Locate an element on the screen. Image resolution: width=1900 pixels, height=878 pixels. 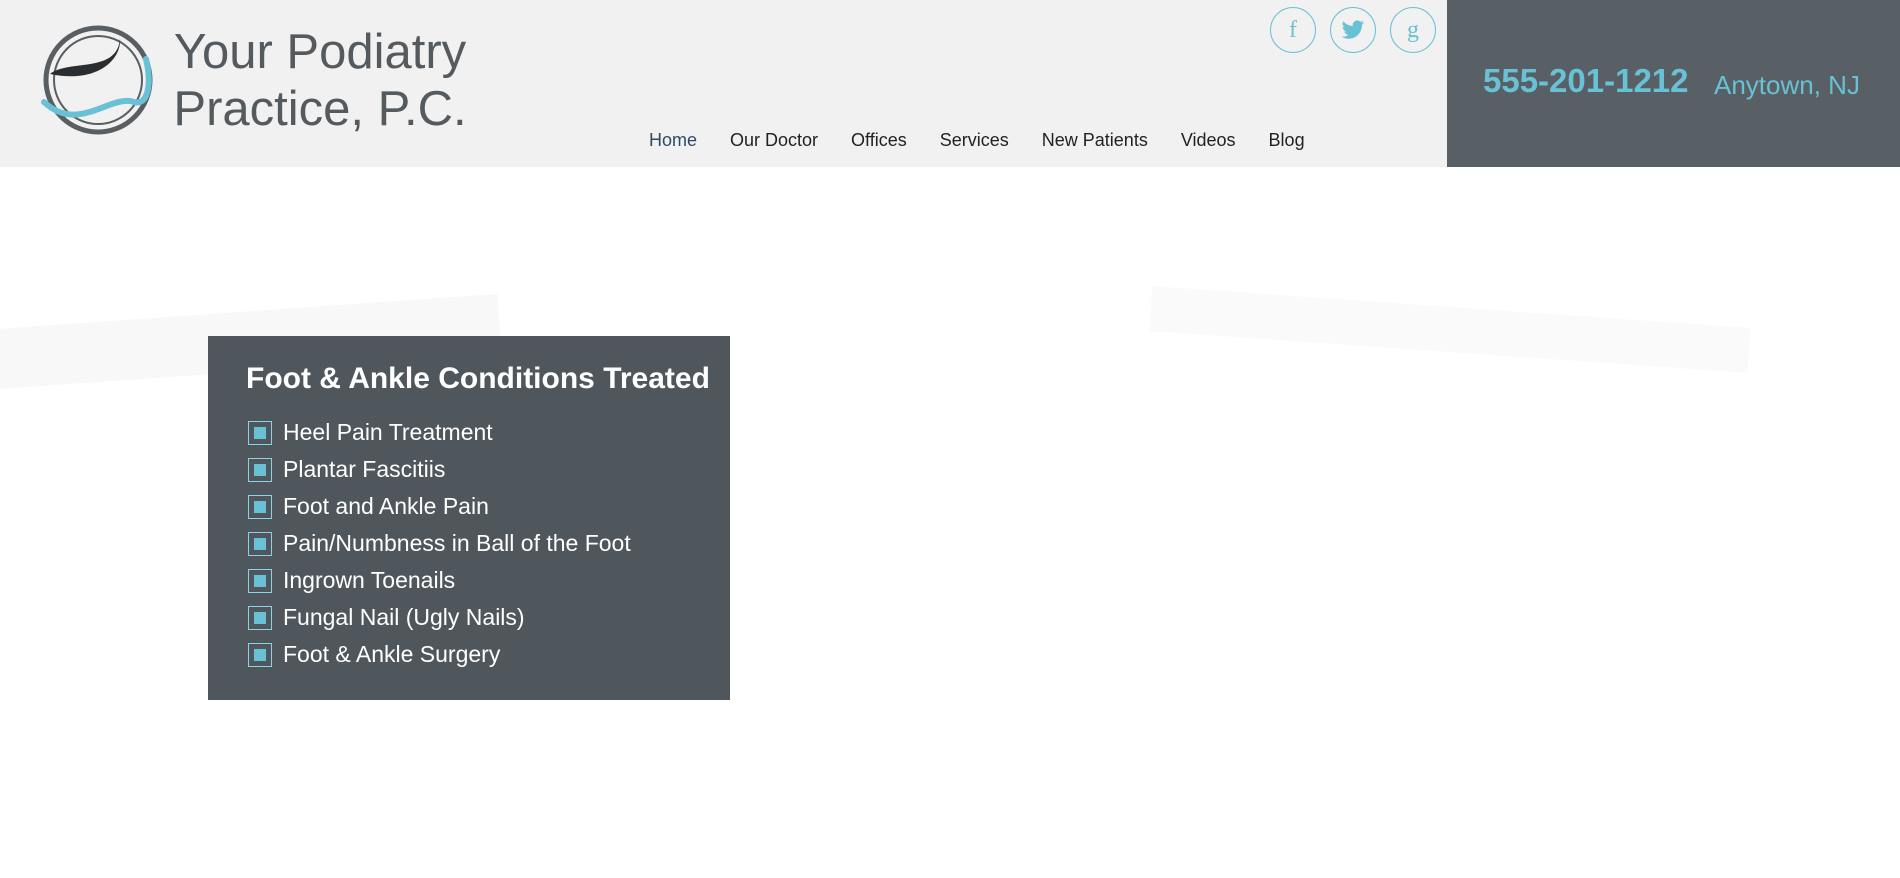
list-item: Pain/Numbness in Ball of the Foot is located at coordinates (469, 543).